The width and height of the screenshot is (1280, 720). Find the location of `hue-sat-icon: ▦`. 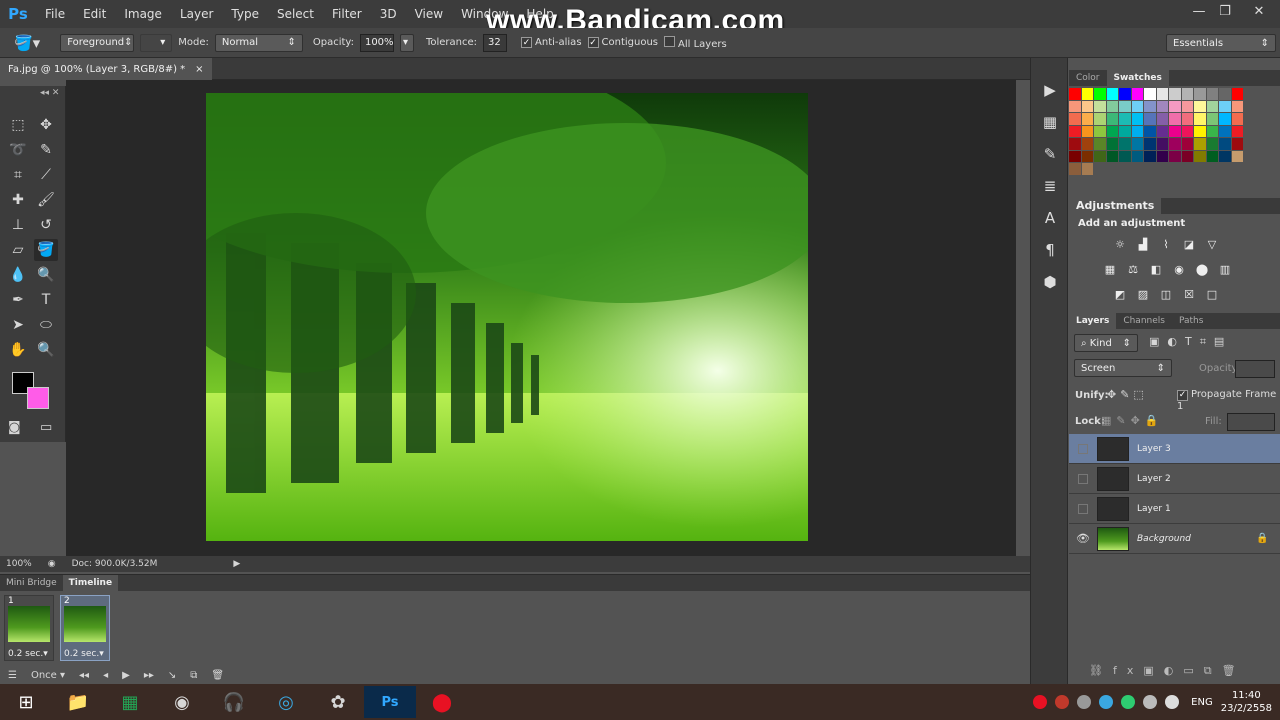

hue-sat-icon: ▦ is located at coordinates (1110, 269).